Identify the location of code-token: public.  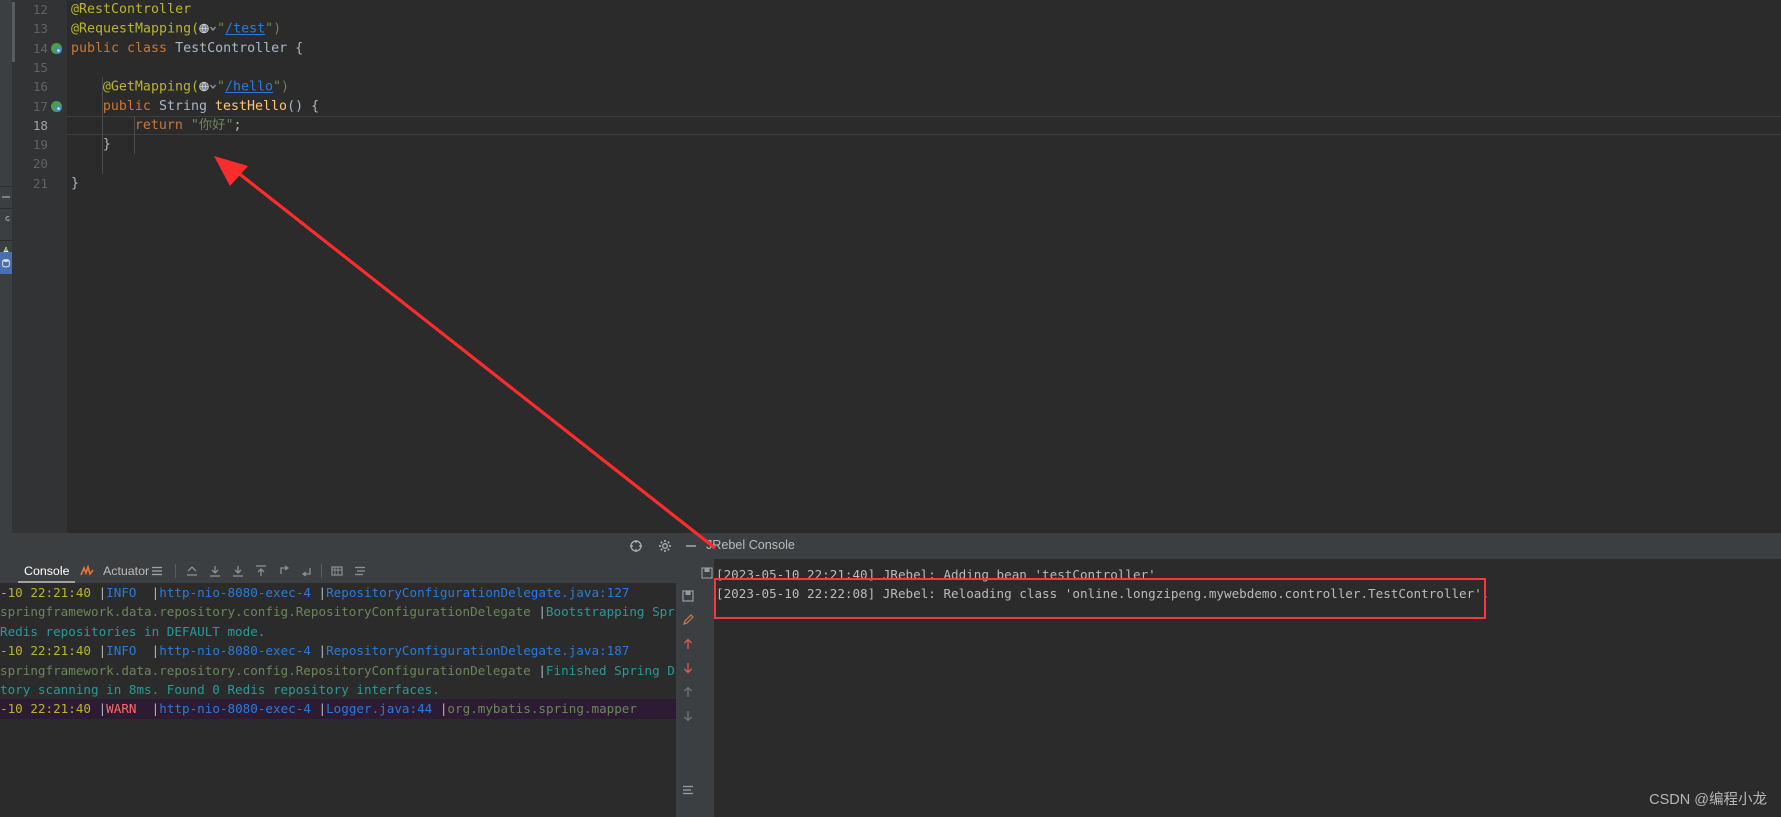
(130, 106).